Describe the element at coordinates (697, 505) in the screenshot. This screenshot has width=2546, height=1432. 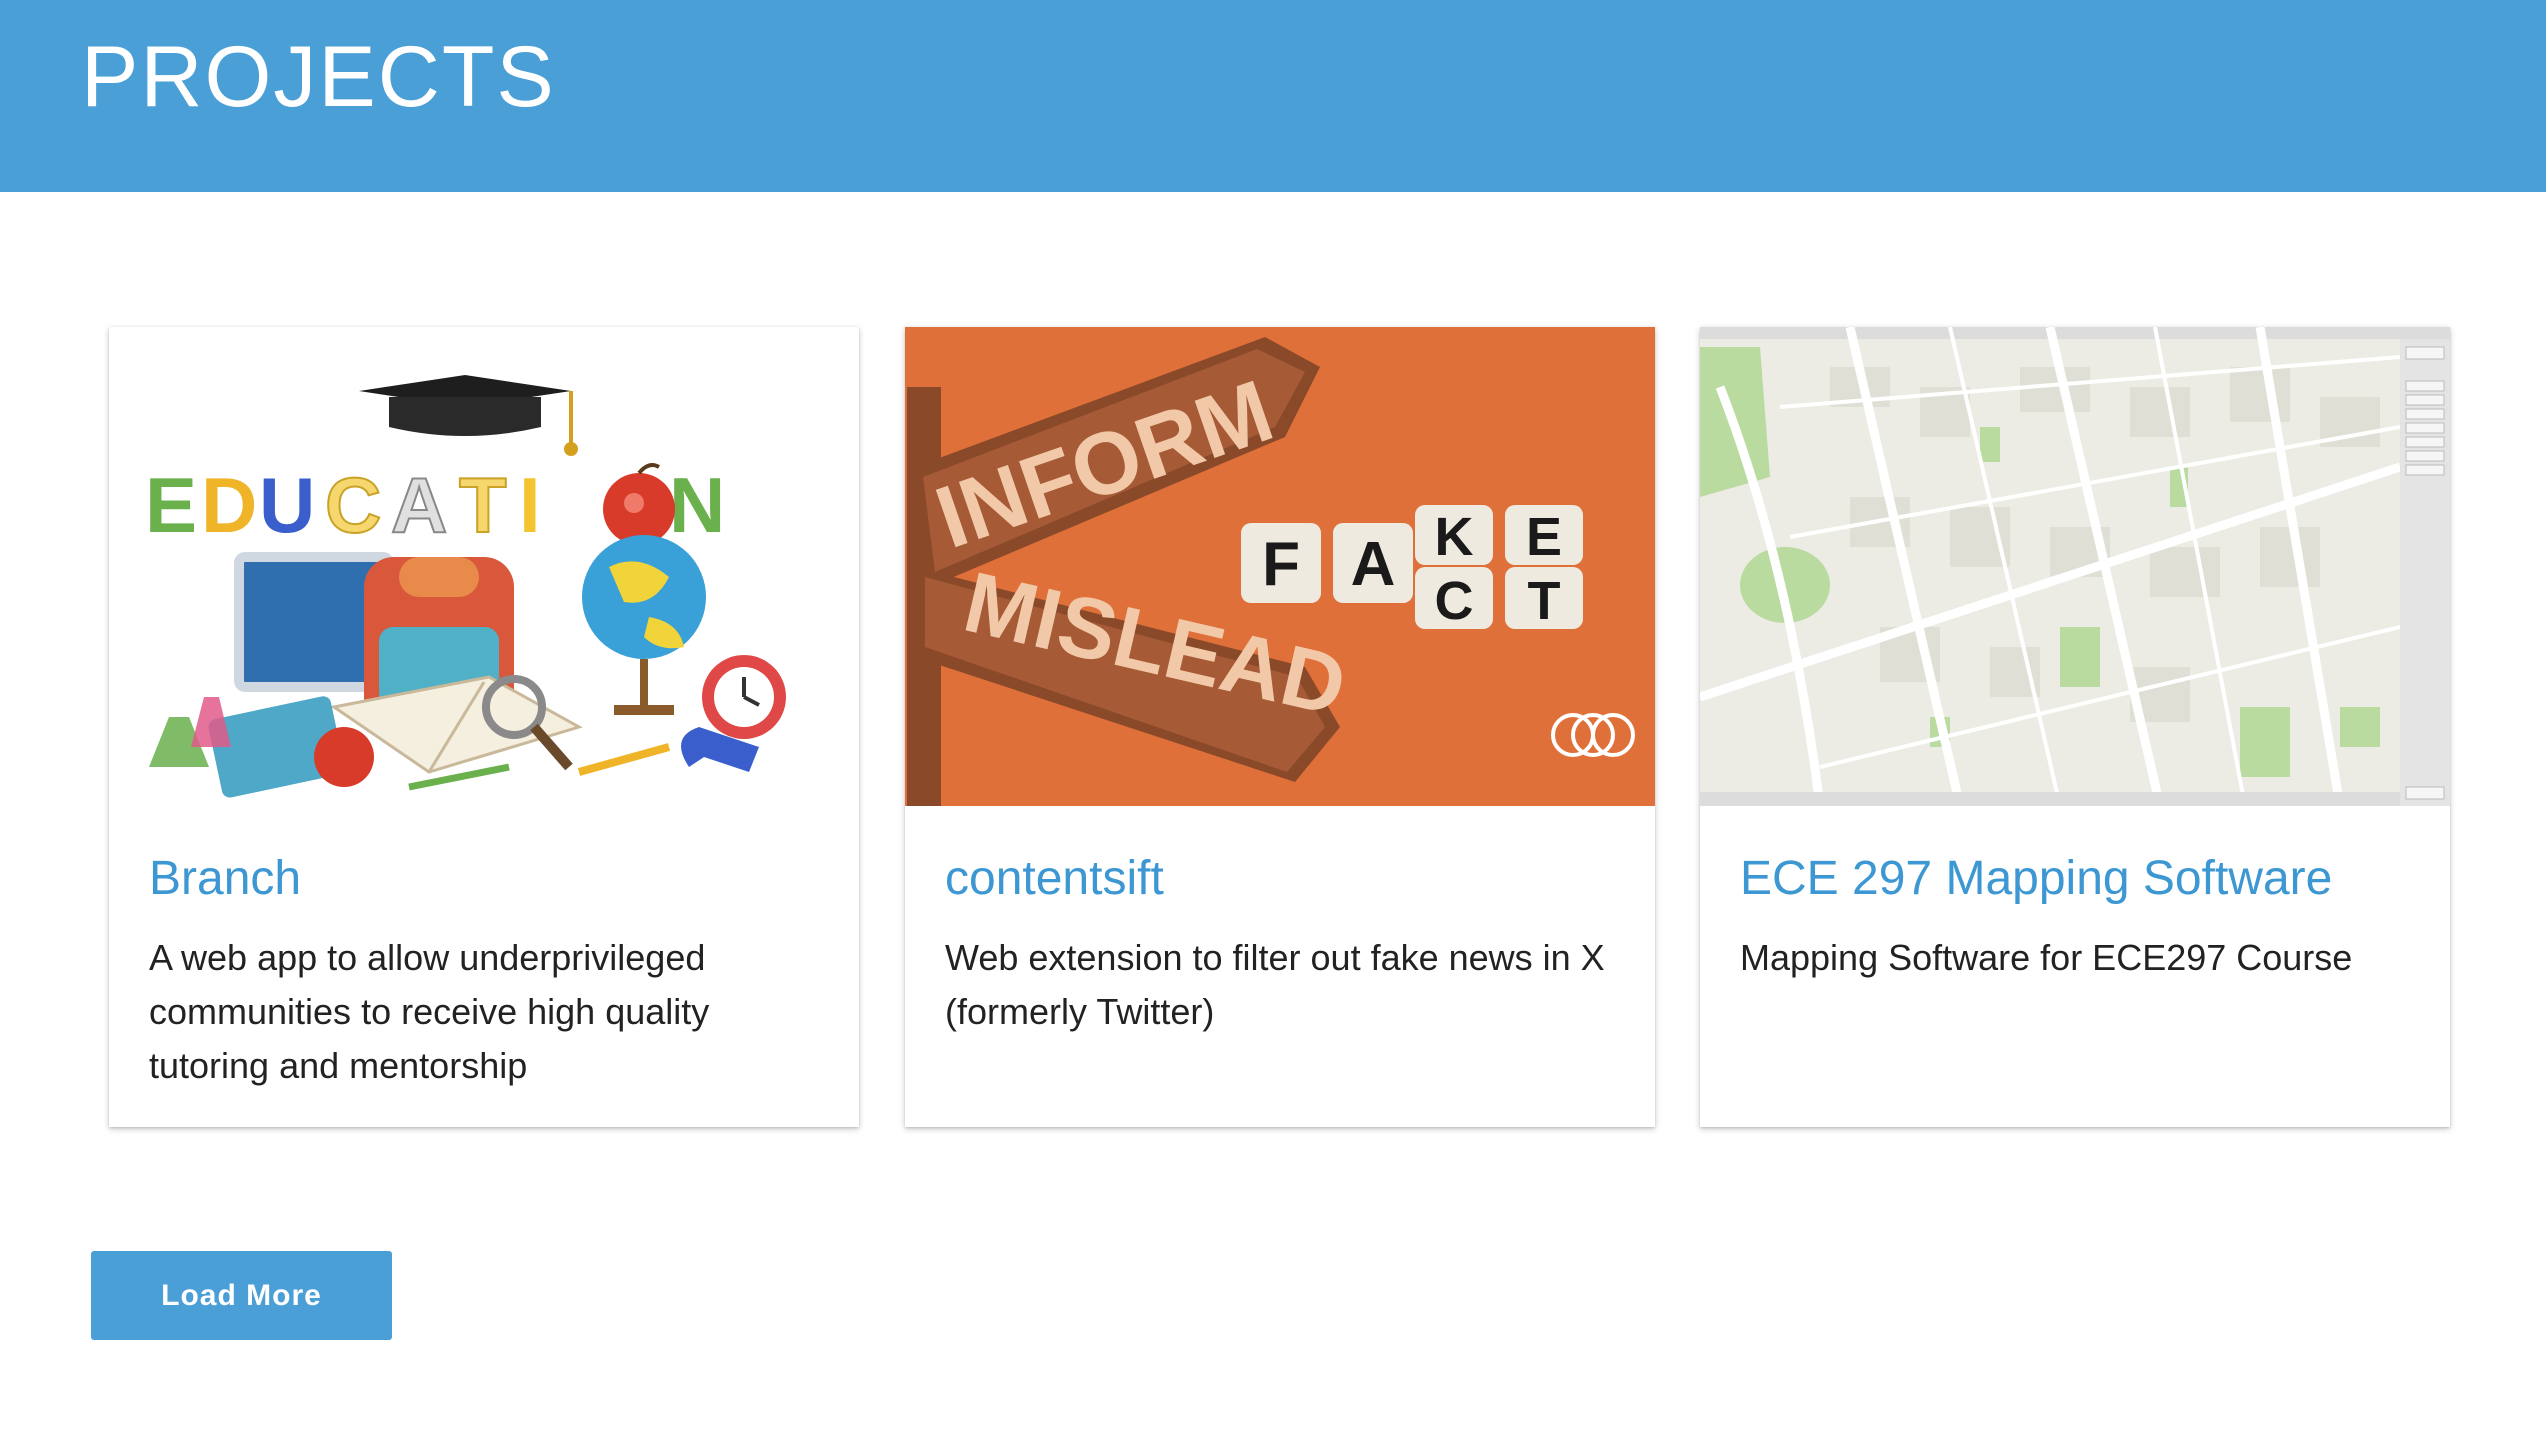
I see `svg-text: N` at that location.